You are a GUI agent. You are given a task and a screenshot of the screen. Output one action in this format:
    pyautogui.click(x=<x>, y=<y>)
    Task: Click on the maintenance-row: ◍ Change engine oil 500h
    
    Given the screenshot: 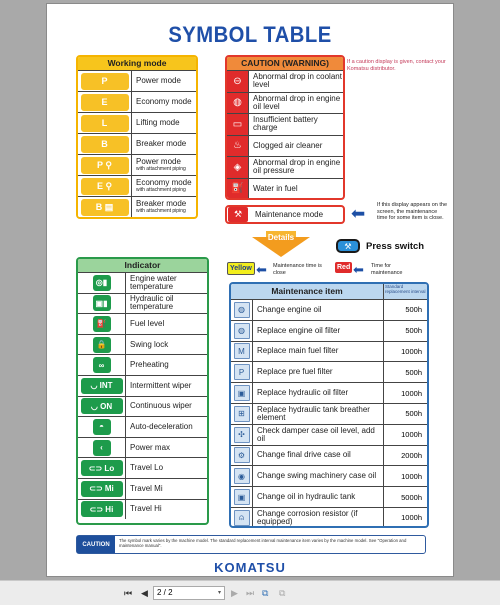 What is the action you would take?
    pyautogui.click(x=329, y=309)
    